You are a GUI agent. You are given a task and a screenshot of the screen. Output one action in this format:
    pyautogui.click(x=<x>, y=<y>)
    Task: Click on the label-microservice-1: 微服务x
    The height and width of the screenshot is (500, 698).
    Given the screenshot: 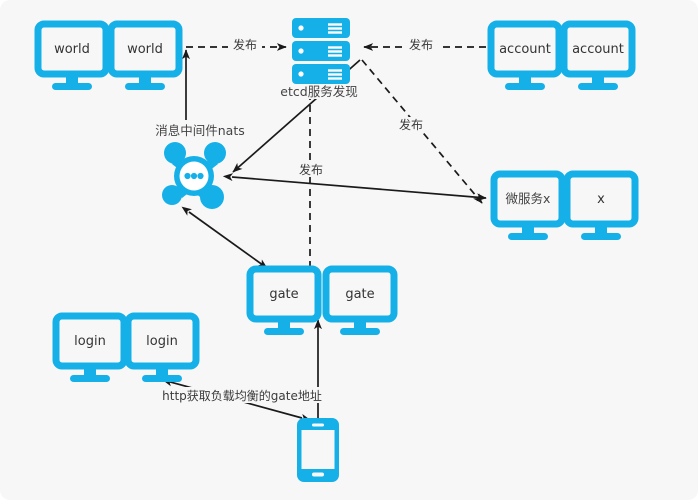 What is the action you would take?
    pyautogui.click(x=528, y=198)
    